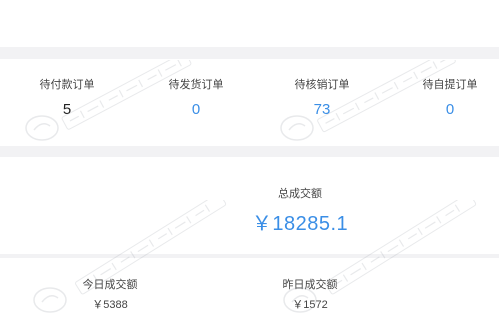 The width and height of the screenshot is (499, 331). Describe the element at coordinates (67, 109) in the screenshot. I see `stat-value: 5` at that location.